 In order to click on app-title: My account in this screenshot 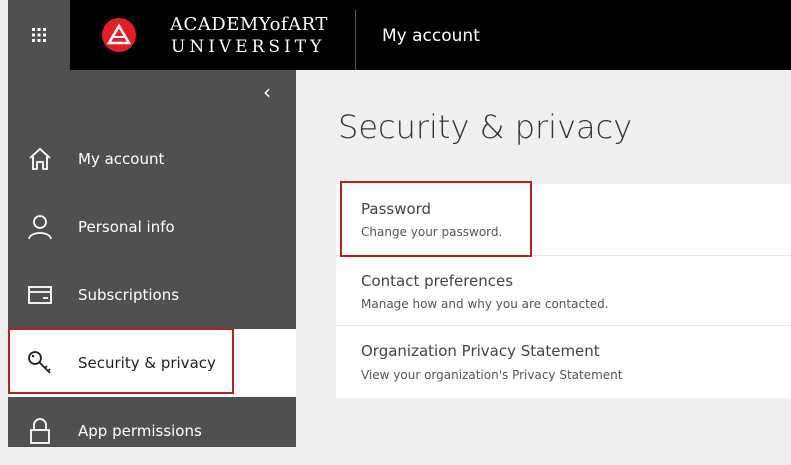, I will do `click(431, 36)`.